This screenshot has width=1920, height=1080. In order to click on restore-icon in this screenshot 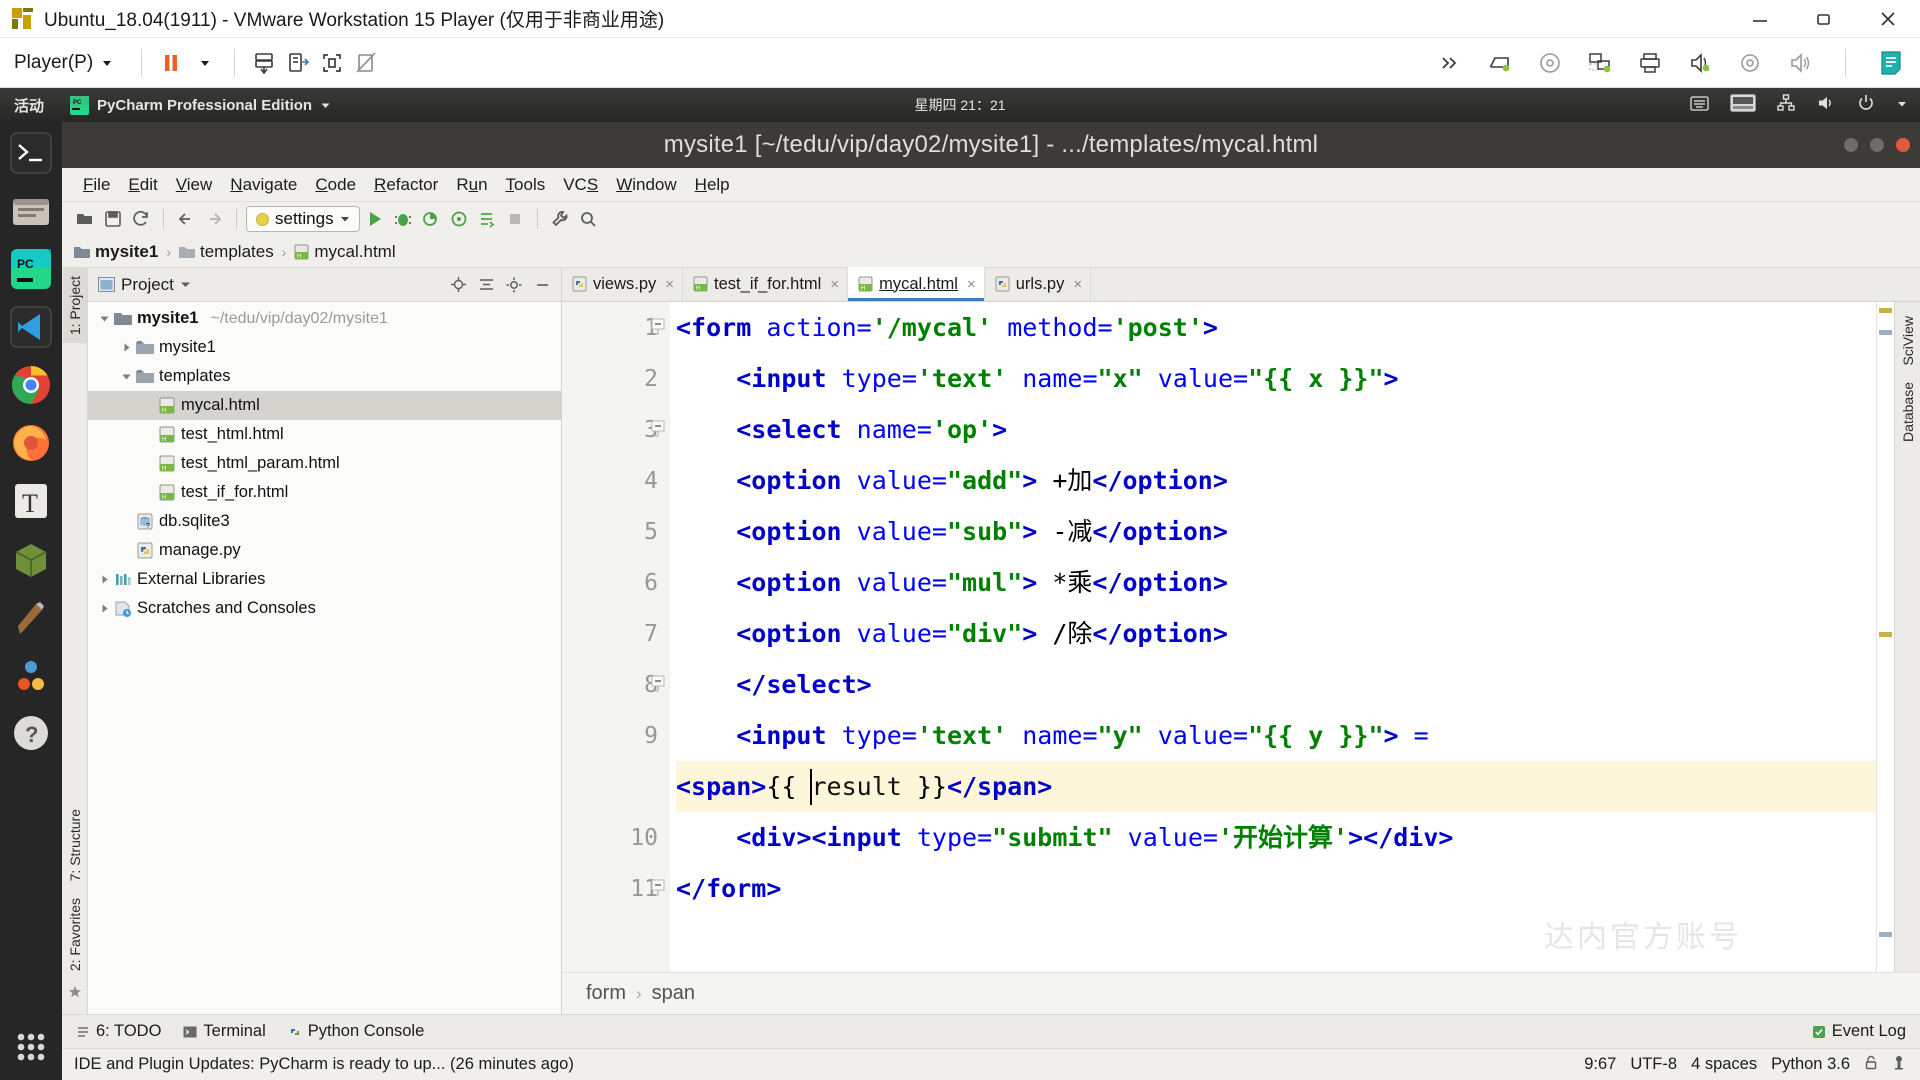, I will do `click(1824, 19)`.